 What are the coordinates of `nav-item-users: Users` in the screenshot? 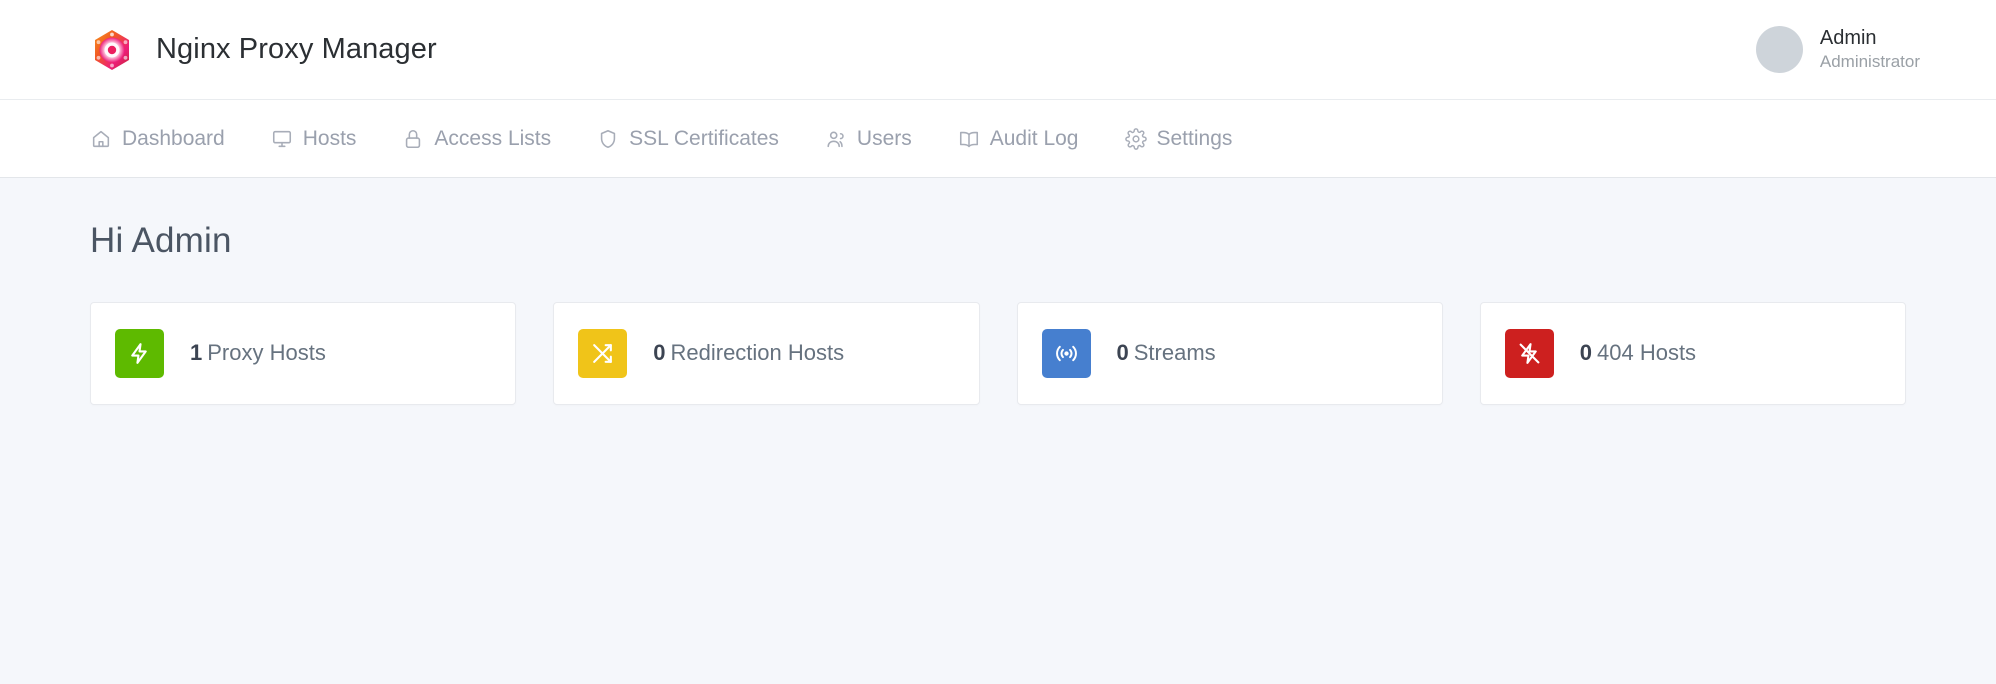 It's located at (880, 139).